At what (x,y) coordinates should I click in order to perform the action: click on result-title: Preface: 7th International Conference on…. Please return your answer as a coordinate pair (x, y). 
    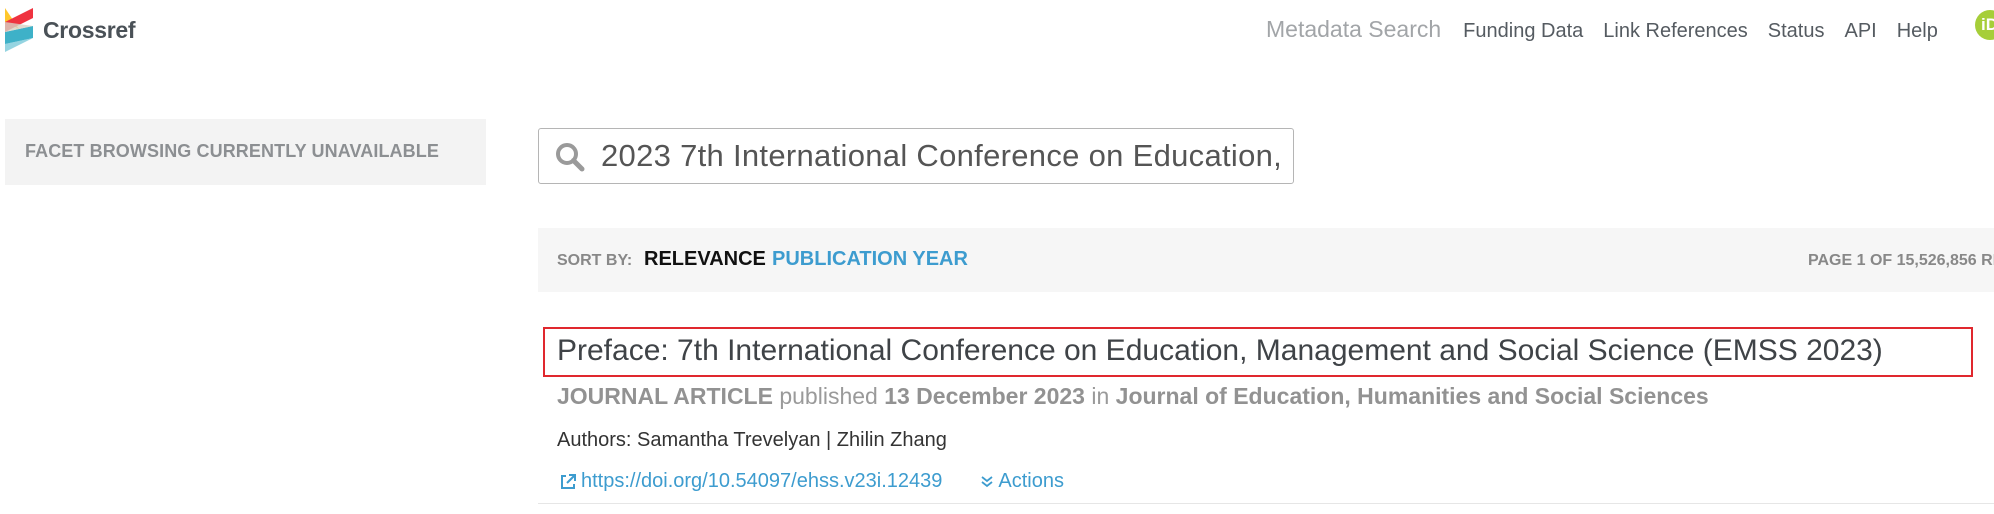
    Looking at the image, I should click on (1258, 352).